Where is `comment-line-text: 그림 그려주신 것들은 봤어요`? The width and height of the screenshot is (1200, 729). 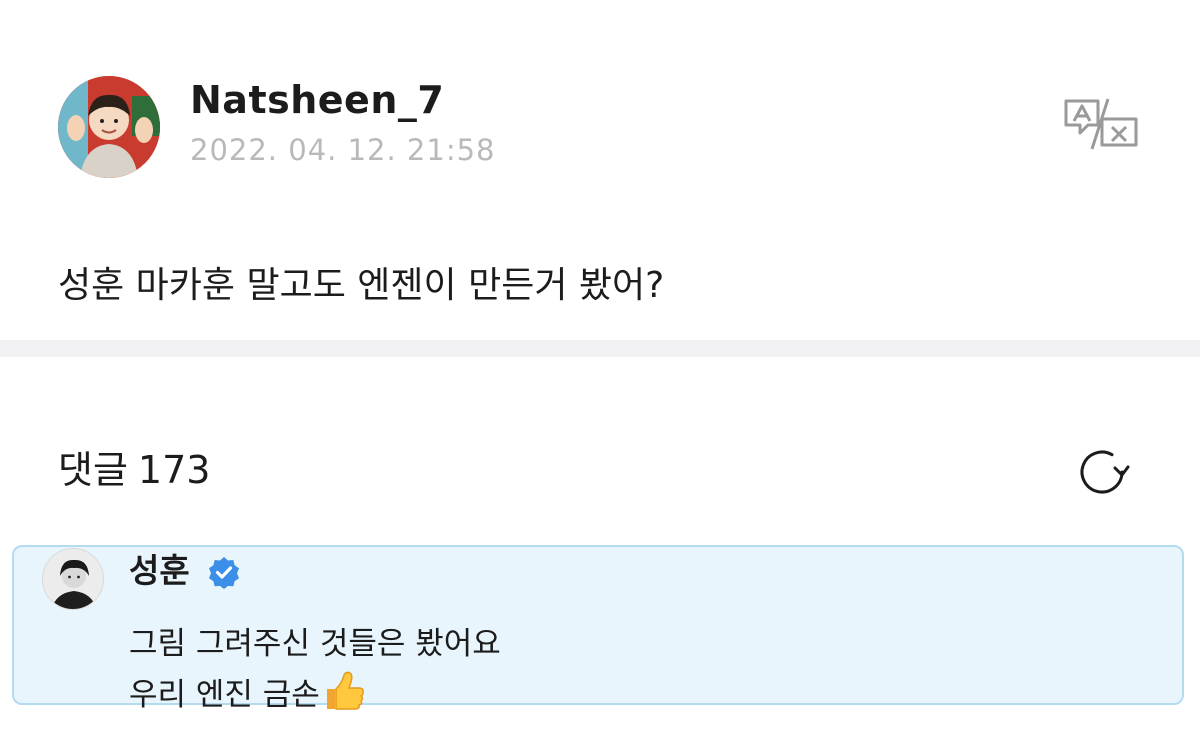 comment-line-text: 그림 그려주신 것들은 봤어요 is located at coordinates (315, 644).